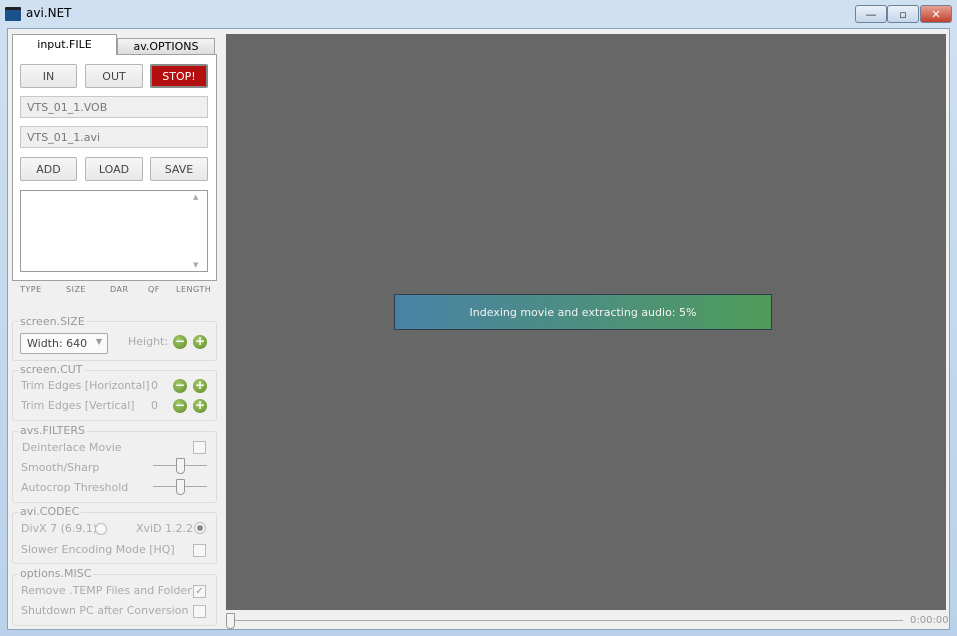 The image size is (957, 636). I want to click on input-file-field: VTS_01_1.VOB, so click(114, 107).